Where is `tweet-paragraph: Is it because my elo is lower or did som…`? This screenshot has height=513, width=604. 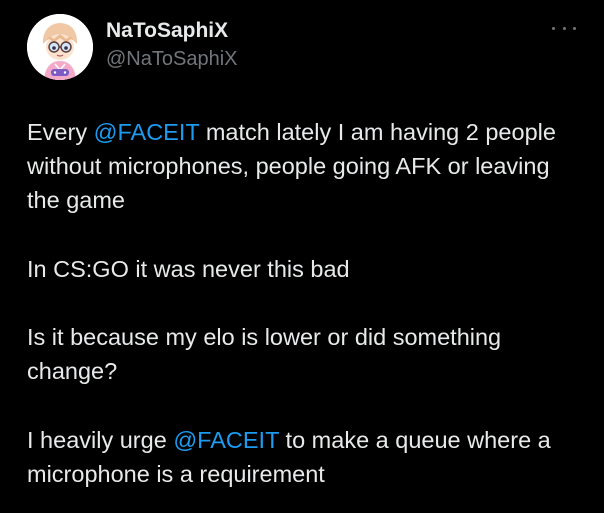
tweet-paragraph: Is it because my elo is lower or did som… is located at coordinates (264, 354).